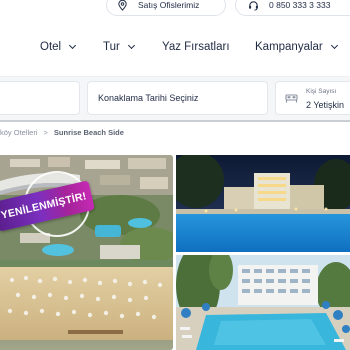 The image size is (350, 350). I want to click on breadcrumb-link: köy Otelleri, so click(19, 132).